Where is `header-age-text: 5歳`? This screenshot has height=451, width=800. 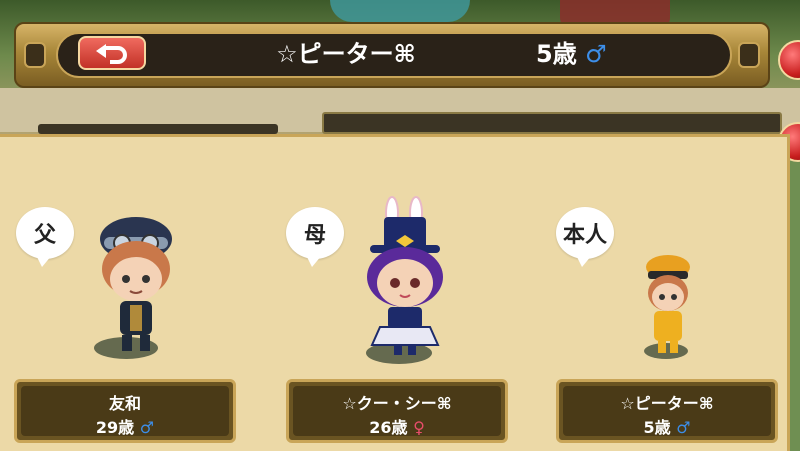 header-age-text: 5歳 is located at coordinates (556, 54).